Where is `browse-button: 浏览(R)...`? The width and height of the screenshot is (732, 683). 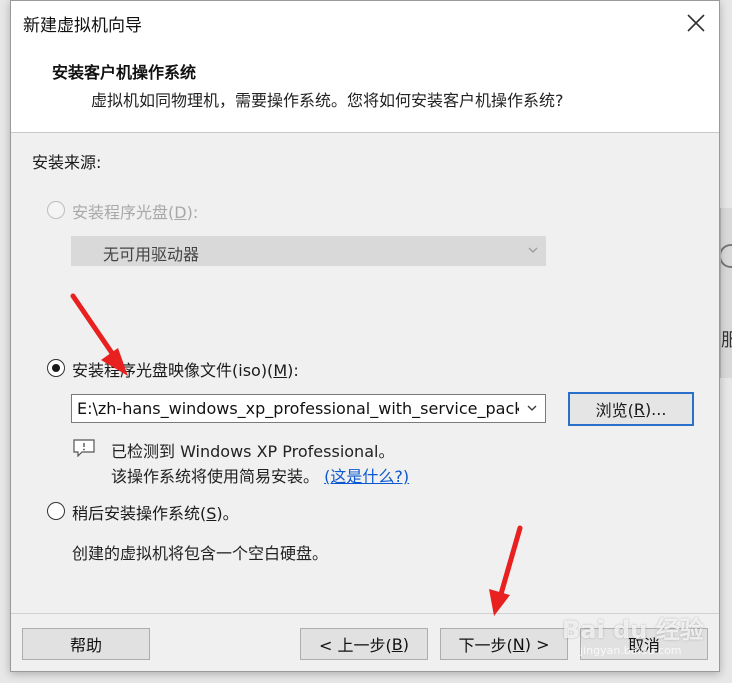
browse-button: 浏览(R)... is located at coordinates (631, 409).